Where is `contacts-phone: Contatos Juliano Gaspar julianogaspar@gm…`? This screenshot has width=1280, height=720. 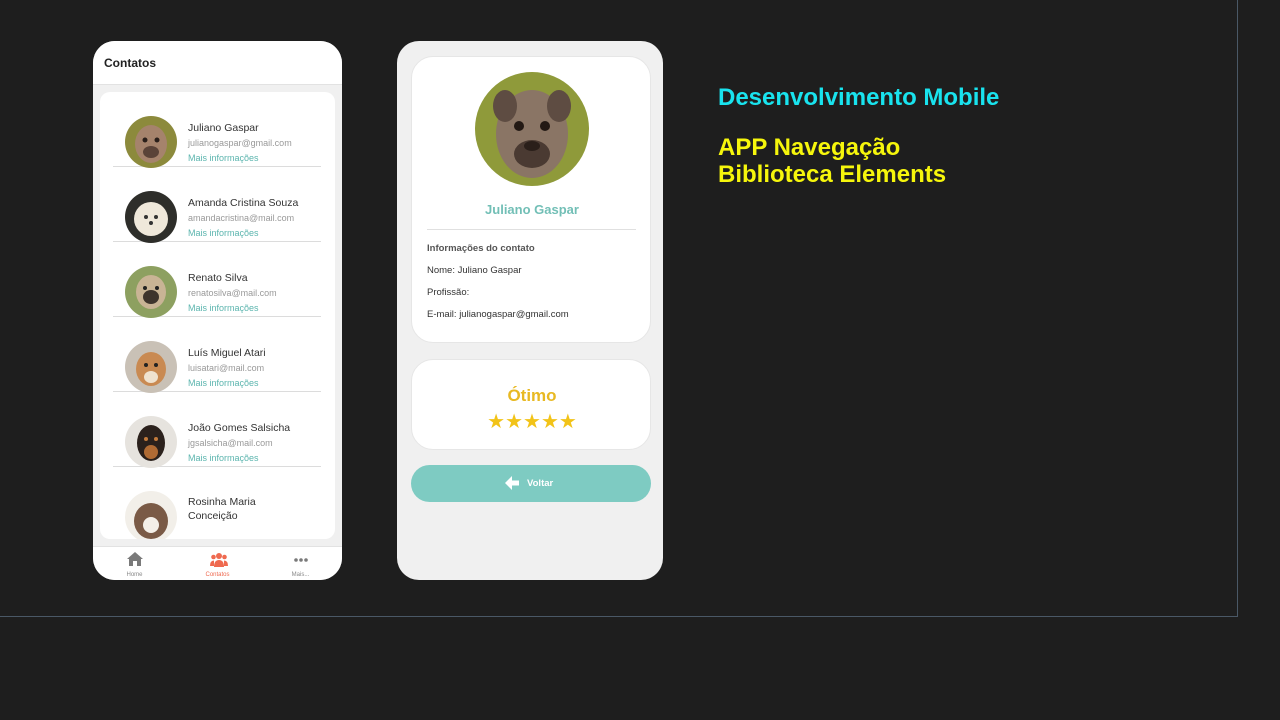
contacts-phone: Contatos Juliano Gaspar julianogaspar@gm… is located at coordinates (217, 310).